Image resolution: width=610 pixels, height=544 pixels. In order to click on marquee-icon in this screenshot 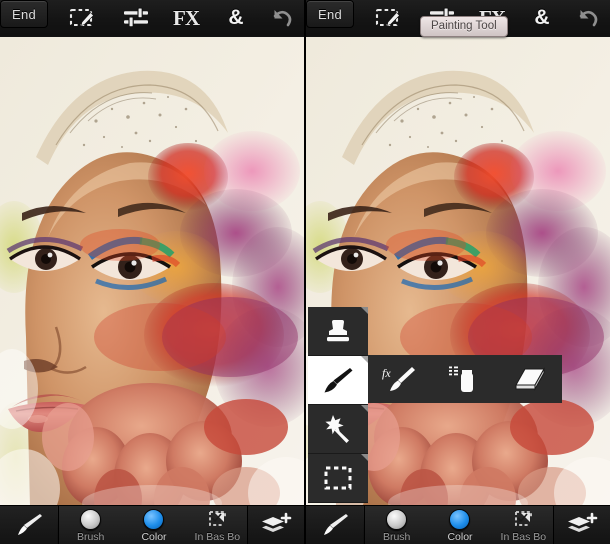, I will do `click(338, 478)`.